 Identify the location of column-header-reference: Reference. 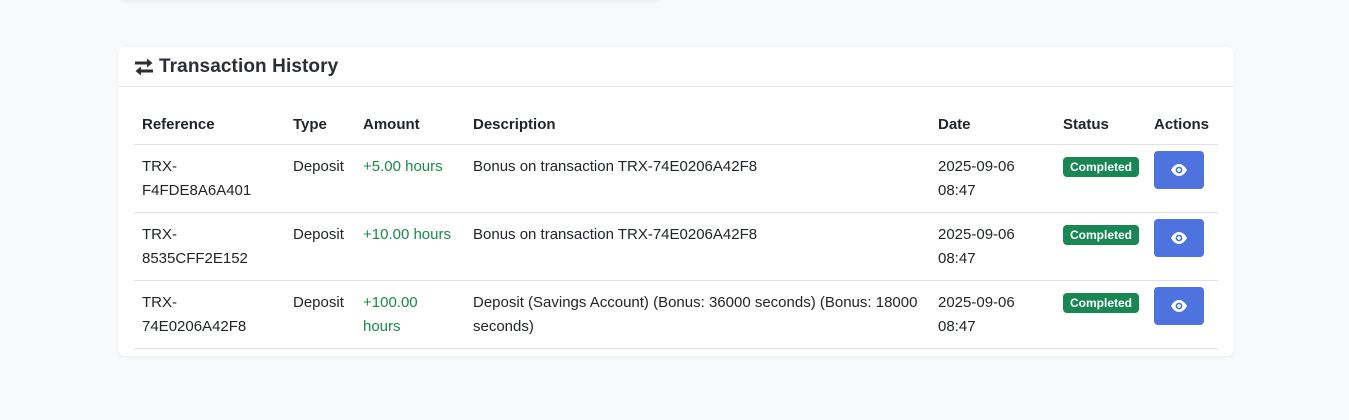
(209, 125).